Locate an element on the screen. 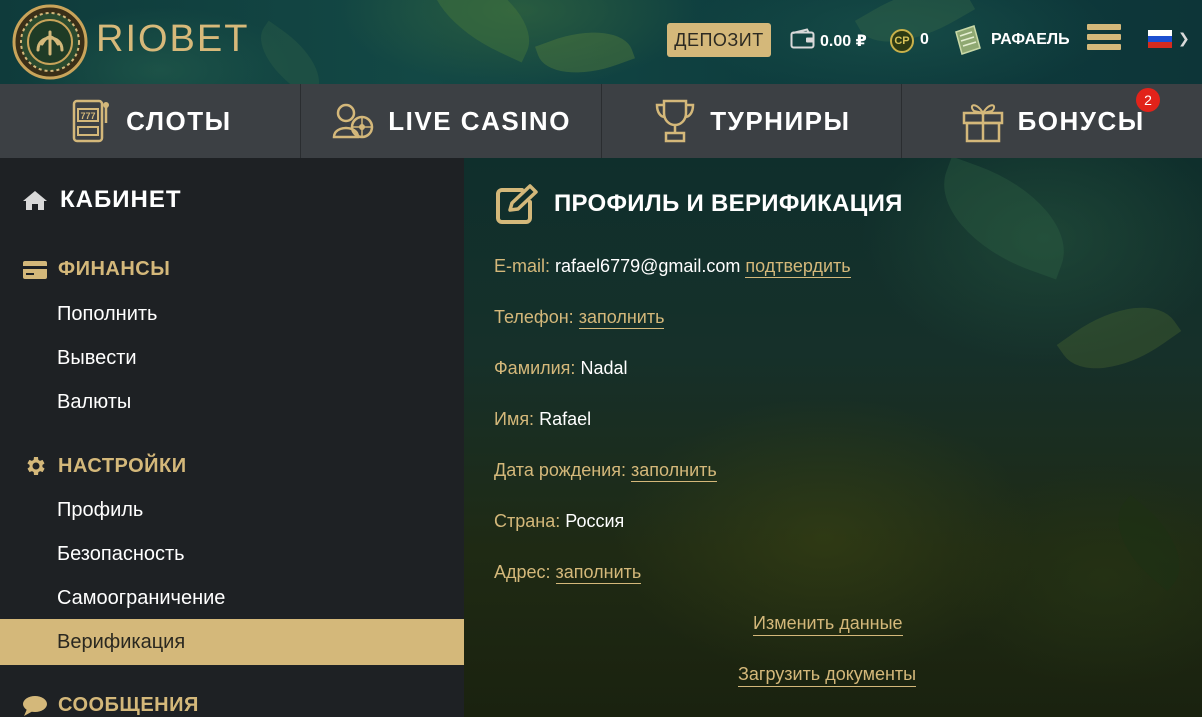  field-country: Страна: Россия is located at coordinates (559, 521).